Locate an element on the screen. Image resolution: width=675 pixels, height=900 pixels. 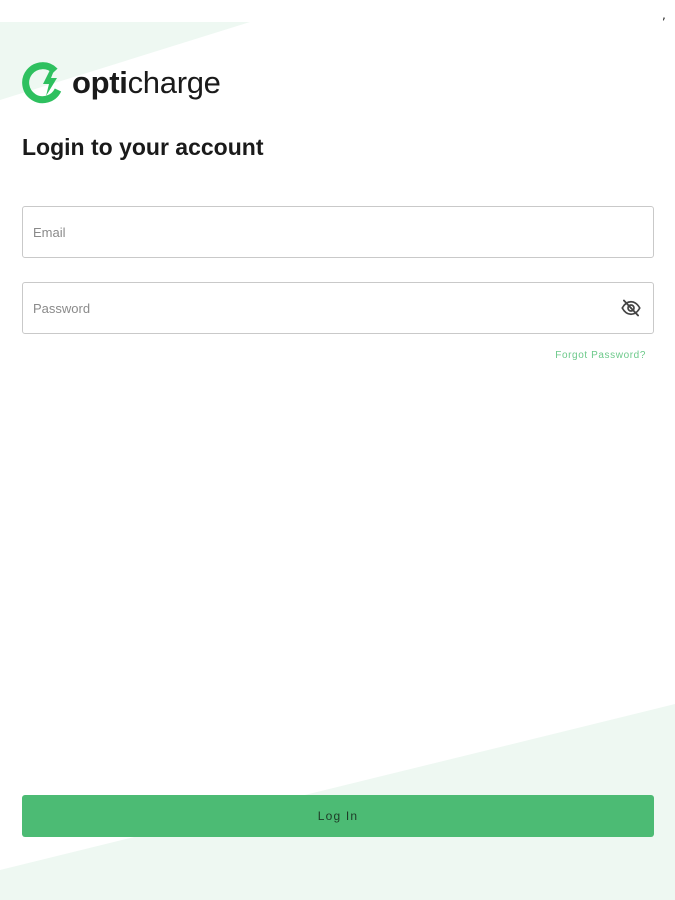
forgot-password-link: Forgot Password? is located at coordinates (600, 355).